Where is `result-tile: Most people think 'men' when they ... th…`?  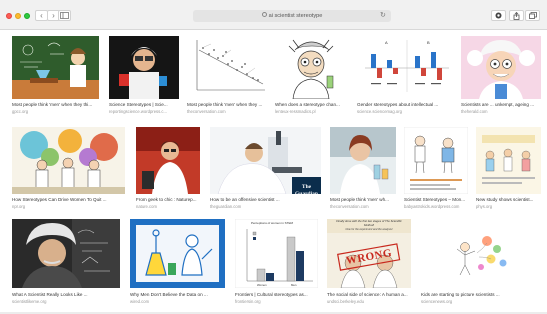 result-tile: Most people think 'men' when they ... th… is located at coordinates (227, 76).